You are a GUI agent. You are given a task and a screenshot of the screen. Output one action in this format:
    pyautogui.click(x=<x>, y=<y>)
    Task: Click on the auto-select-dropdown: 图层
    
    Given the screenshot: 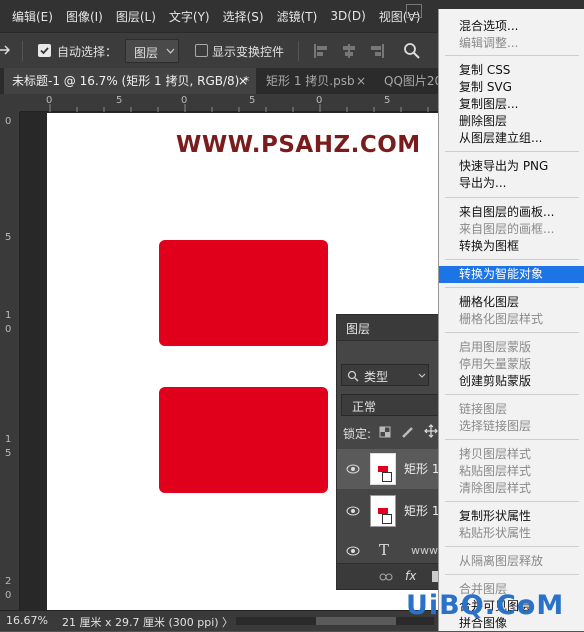 What is the action you would take?
    pyautogui.click(x=152, y=51)
    